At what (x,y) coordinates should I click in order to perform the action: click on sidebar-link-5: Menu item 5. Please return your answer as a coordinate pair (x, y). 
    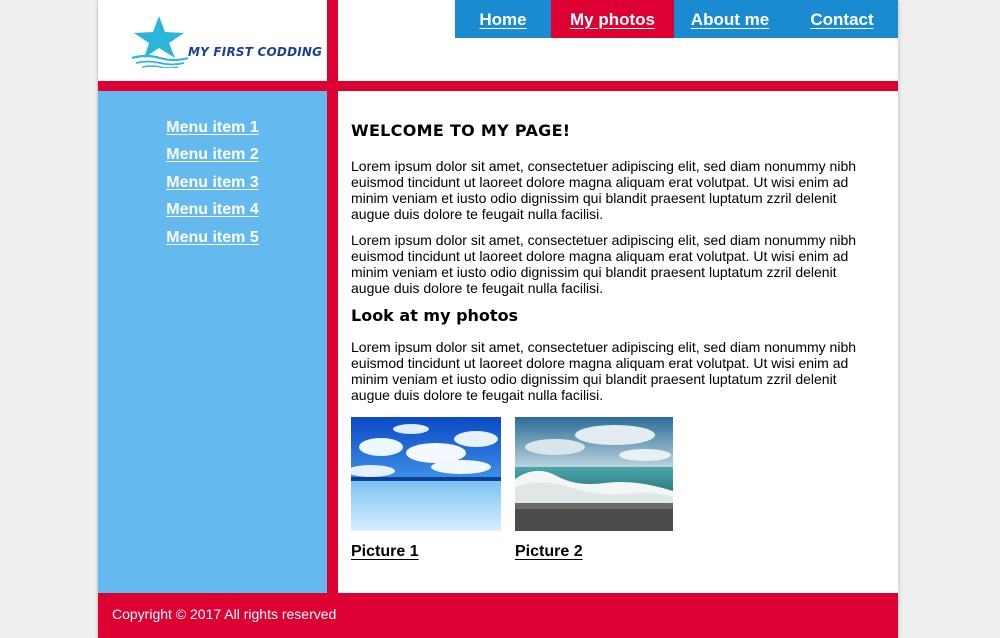
    Looking at the image, I should click on (212, 237).